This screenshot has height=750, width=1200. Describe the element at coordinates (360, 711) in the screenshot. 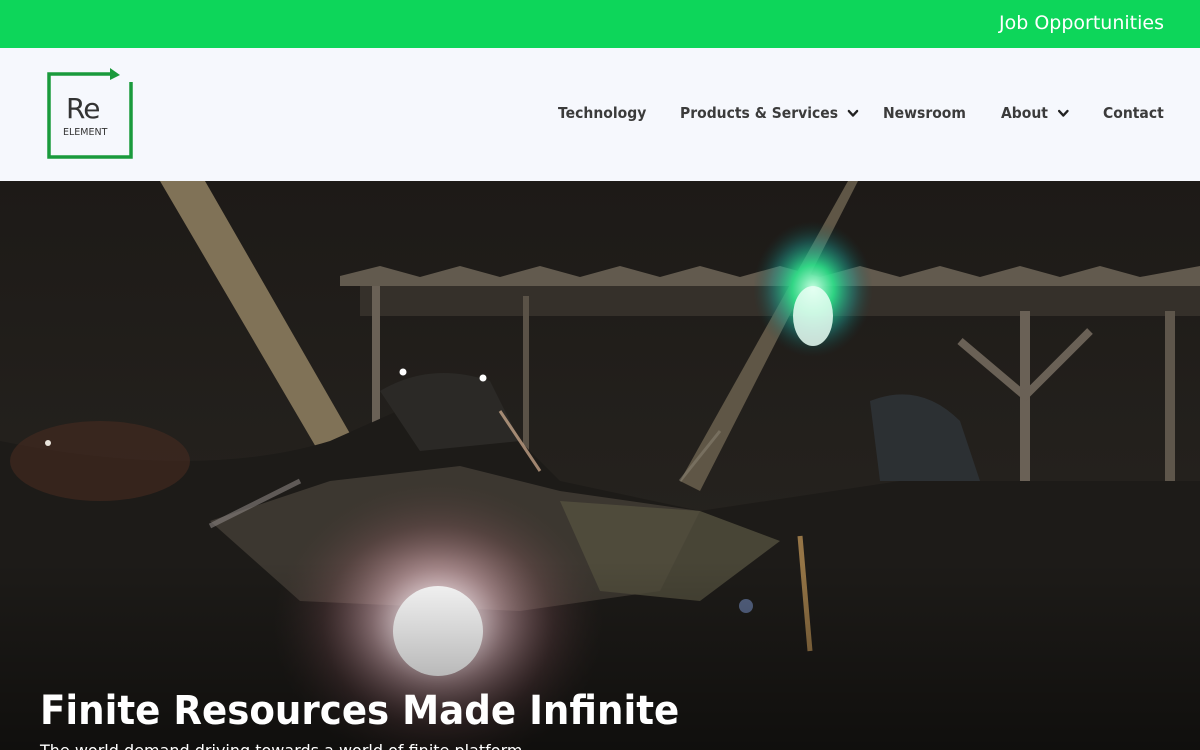

I see `hero-title: Finite Resources Made Infinite` at that location.